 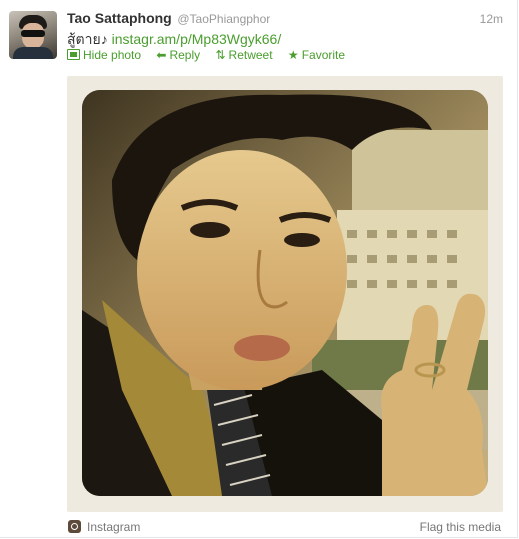 What do you see at coordinates (119, 18) in the screenshot?
I see `author-fullname: Tao Sattaphong` at bounding box center [119, 18].